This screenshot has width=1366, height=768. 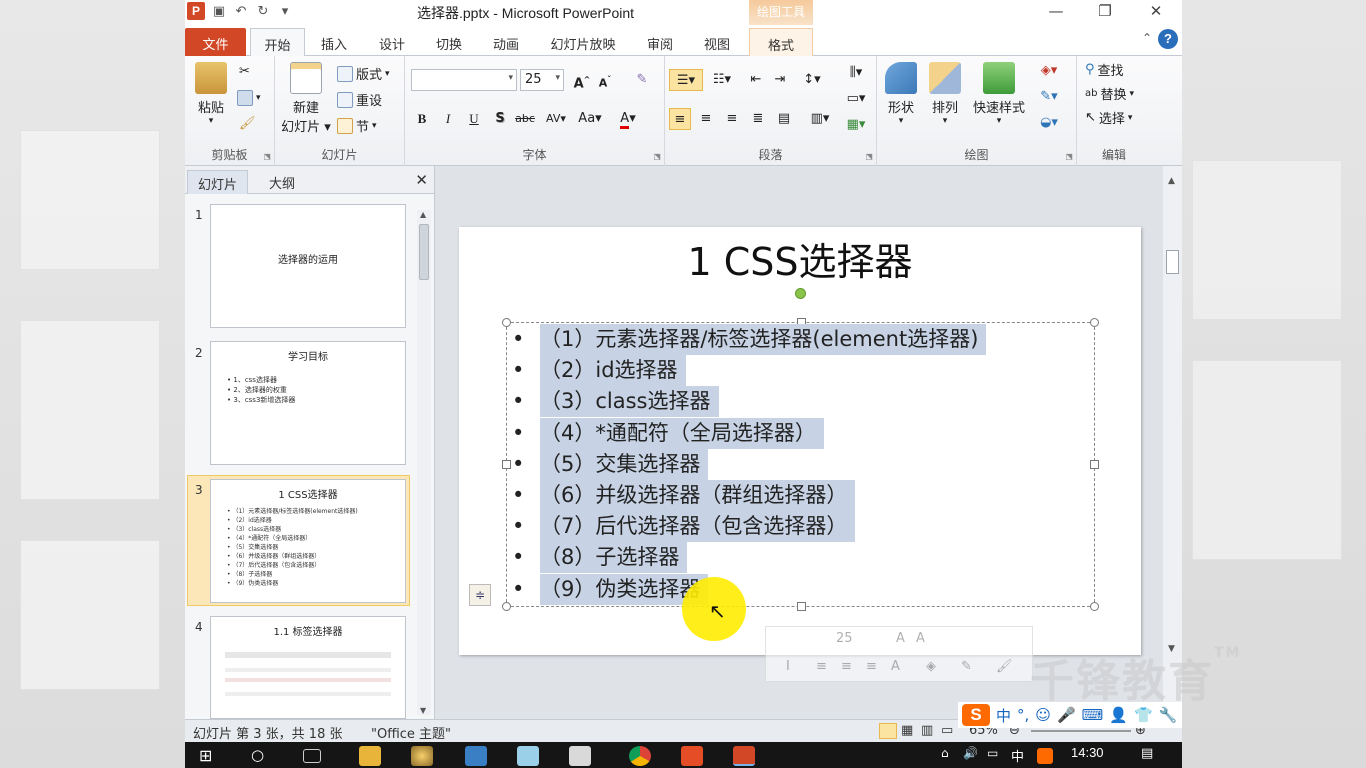 I want to click on justify-button: ≣, so click(x=758, y=119).